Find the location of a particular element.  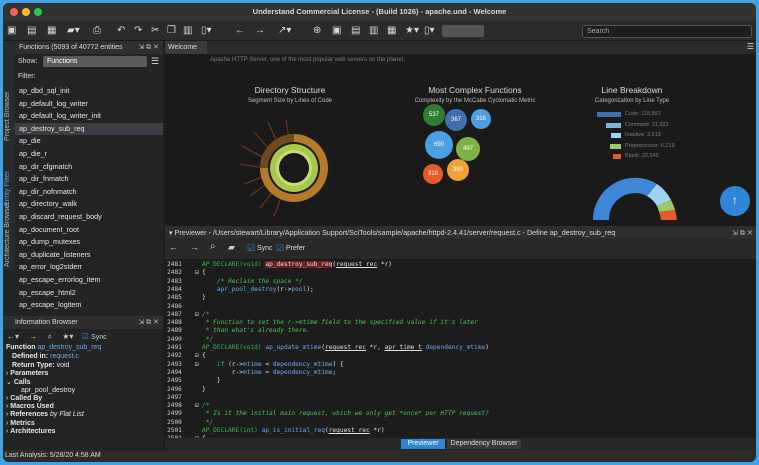

menu-icon: ☰ is located at coordinates (155, 61).